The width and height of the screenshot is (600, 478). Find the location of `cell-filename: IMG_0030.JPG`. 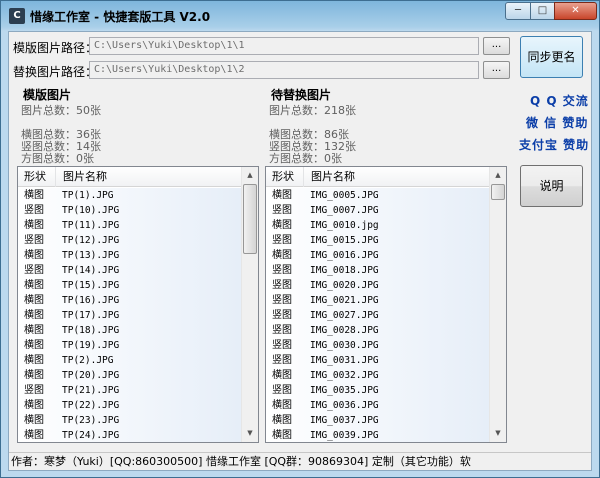

cell-filename: IMG_0030.JPG is located at coordinates (344, 345).